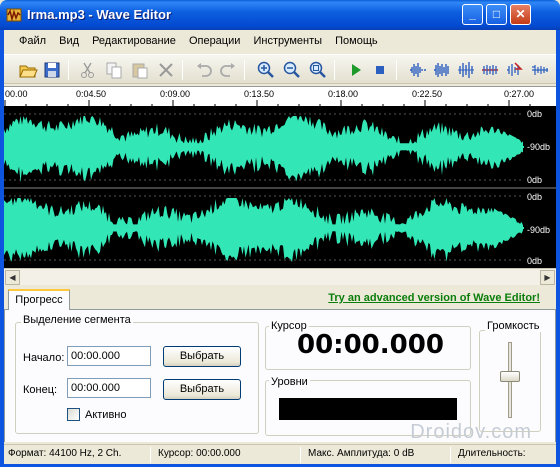 This screenshot has width=560, height=467. I want to click on ruler-tick-label: 0:04.50, so click(91, 94).